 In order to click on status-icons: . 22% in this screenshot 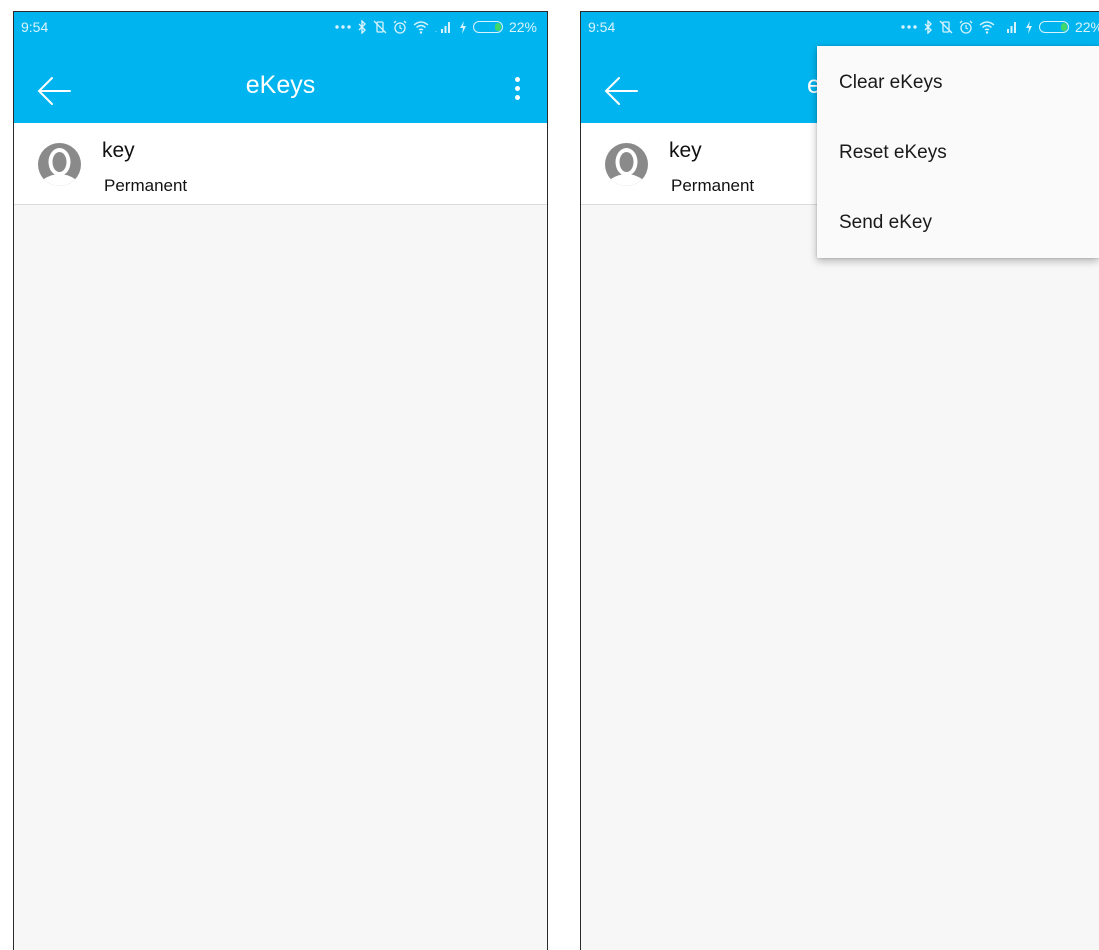, I will do `click(436, 27)`.